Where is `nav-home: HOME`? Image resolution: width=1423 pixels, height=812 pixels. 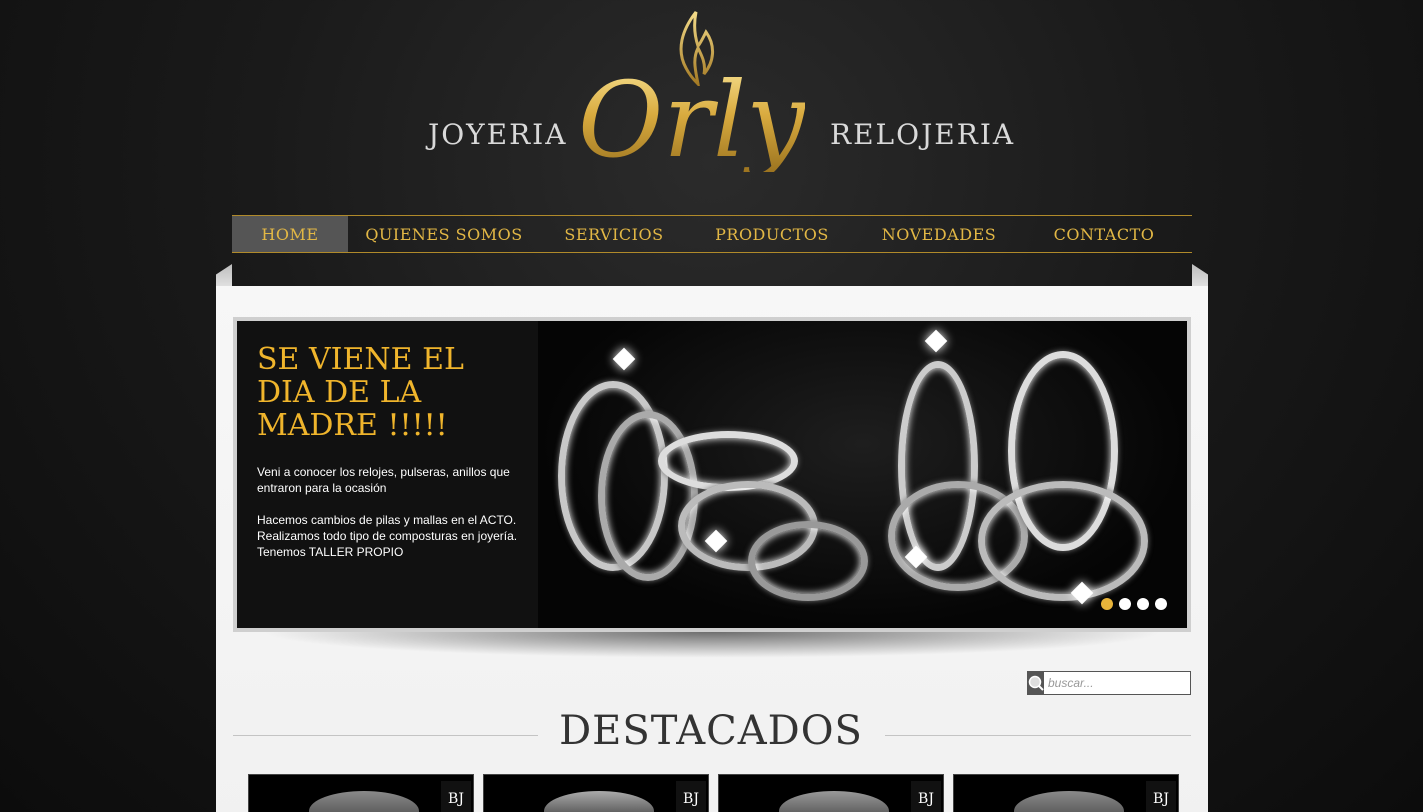 nav-home: HOME is located at coordinates (290, 234).